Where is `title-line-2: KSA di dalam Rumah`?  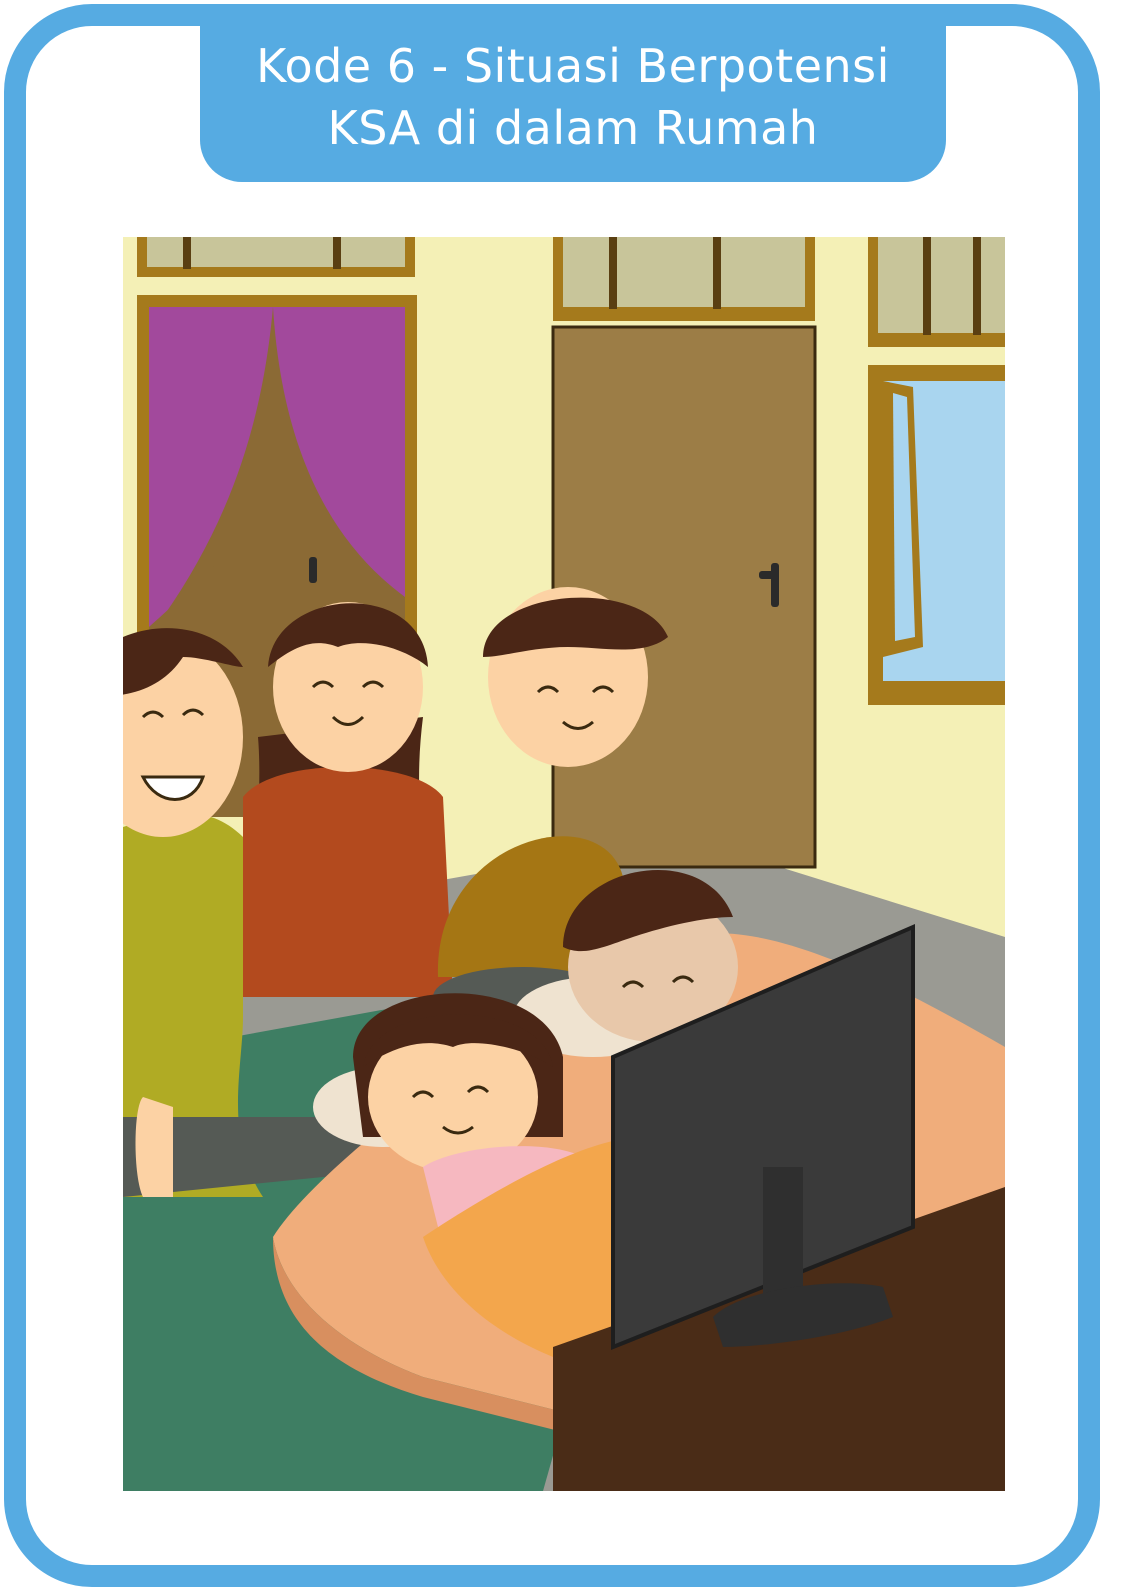 title-line-2: KSA di dalam Rumah is located at coordinates (573, 128).